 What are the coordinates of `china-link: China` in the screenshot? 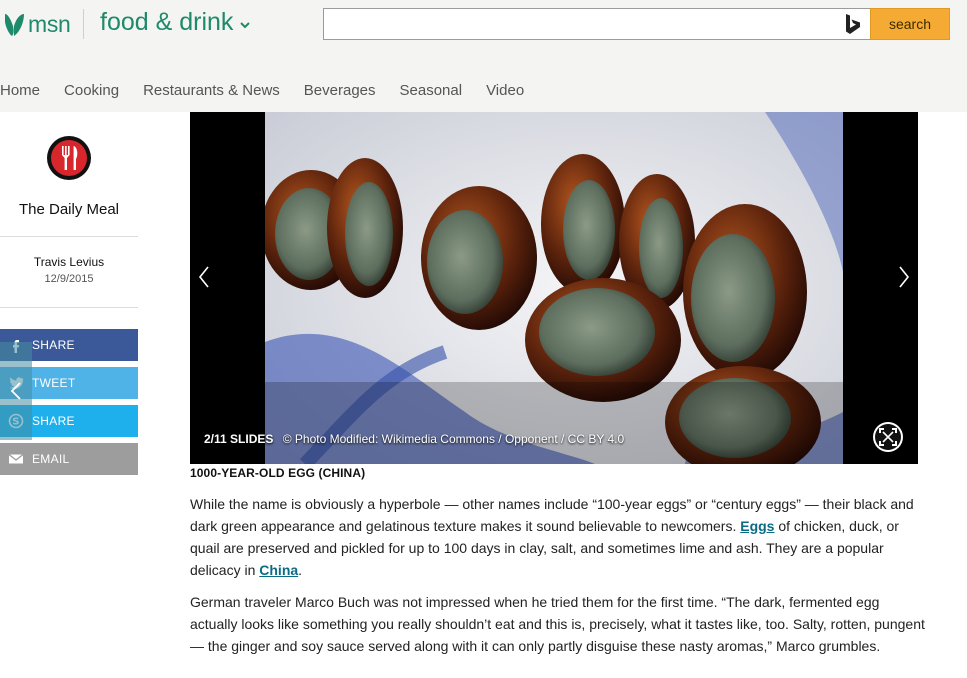 It's located at (278, 570).